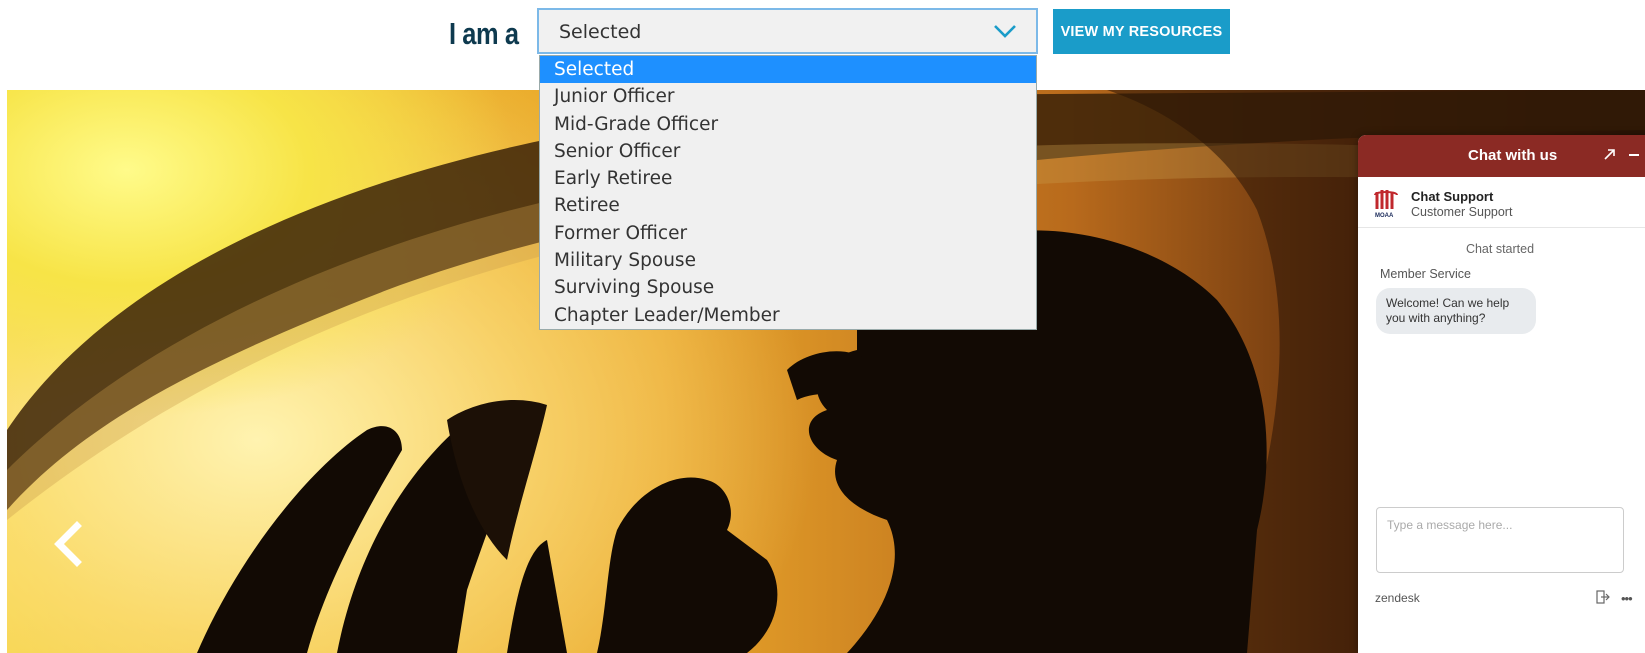  I want to click on zendesk-brand: zendesk, so click(1397, 598).